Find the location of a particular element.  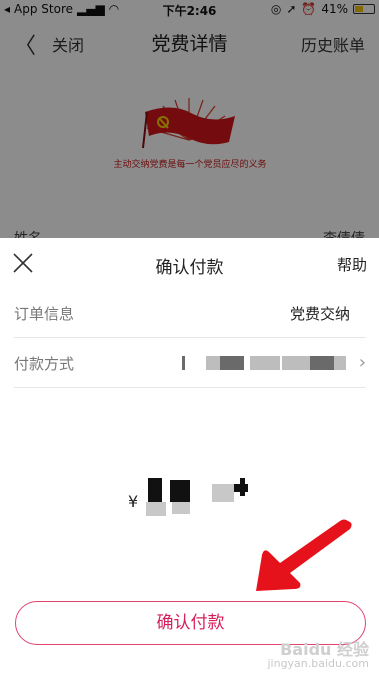

sheet-title: 确认付款 is located at coordinates (189, 268).